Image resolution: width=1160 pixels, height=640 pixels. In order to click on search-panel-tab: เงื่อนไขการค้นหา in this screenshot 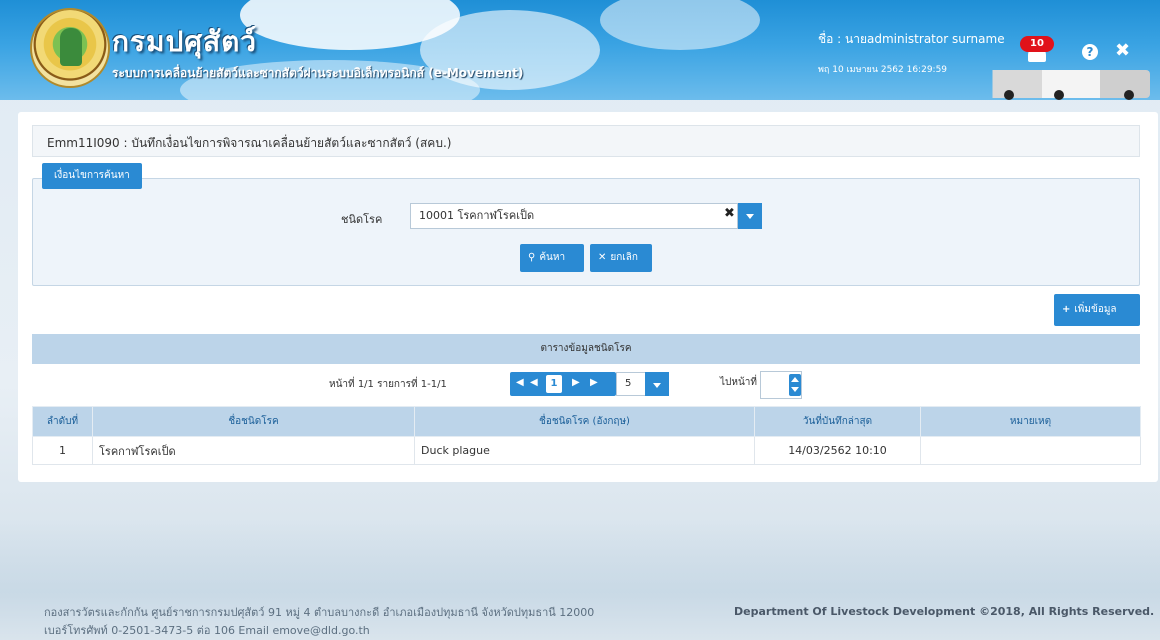, I will do `click(92, 176)`.